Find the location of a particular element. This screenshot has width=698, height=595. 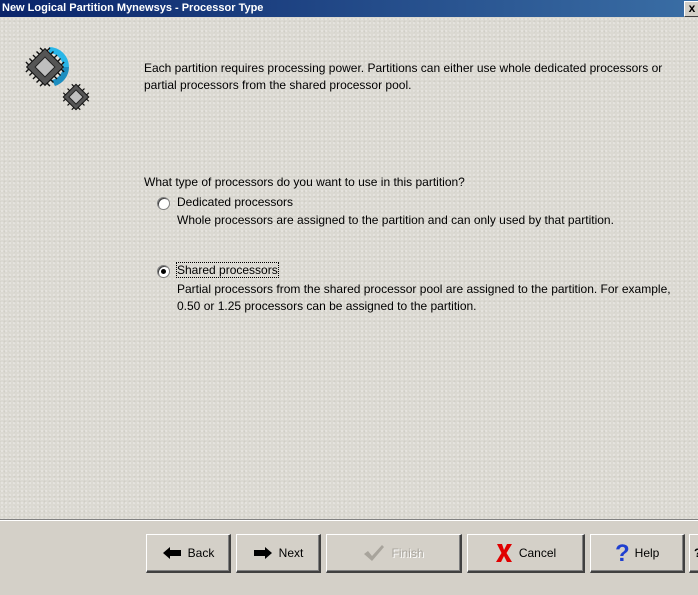

cancel-button: Cancel is located at coordinates (526, 553).